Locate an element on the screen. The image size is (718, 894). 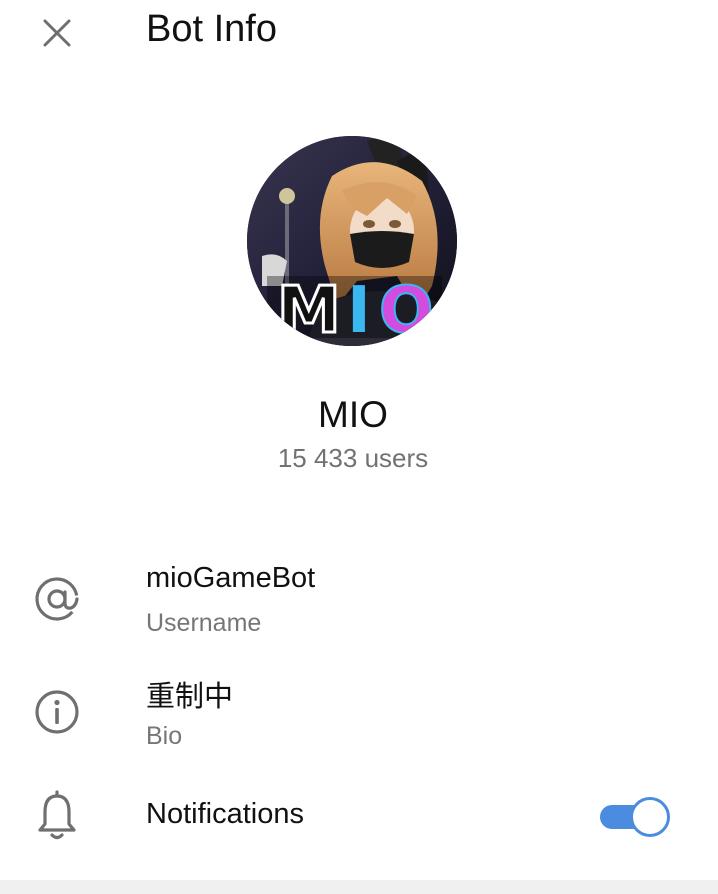
bot-name: MIO is located at coordinates (353, 414).